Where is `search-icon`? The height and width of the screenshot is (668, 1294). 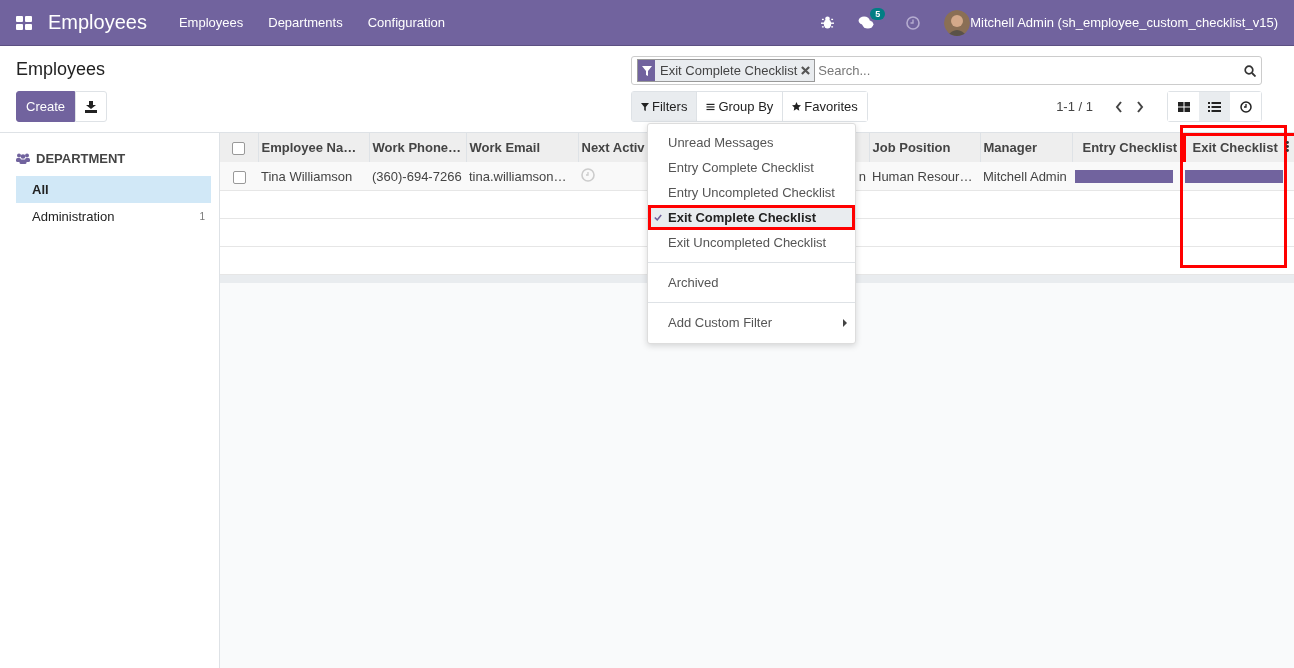 search-icon is located at coordinates (1250, 70).